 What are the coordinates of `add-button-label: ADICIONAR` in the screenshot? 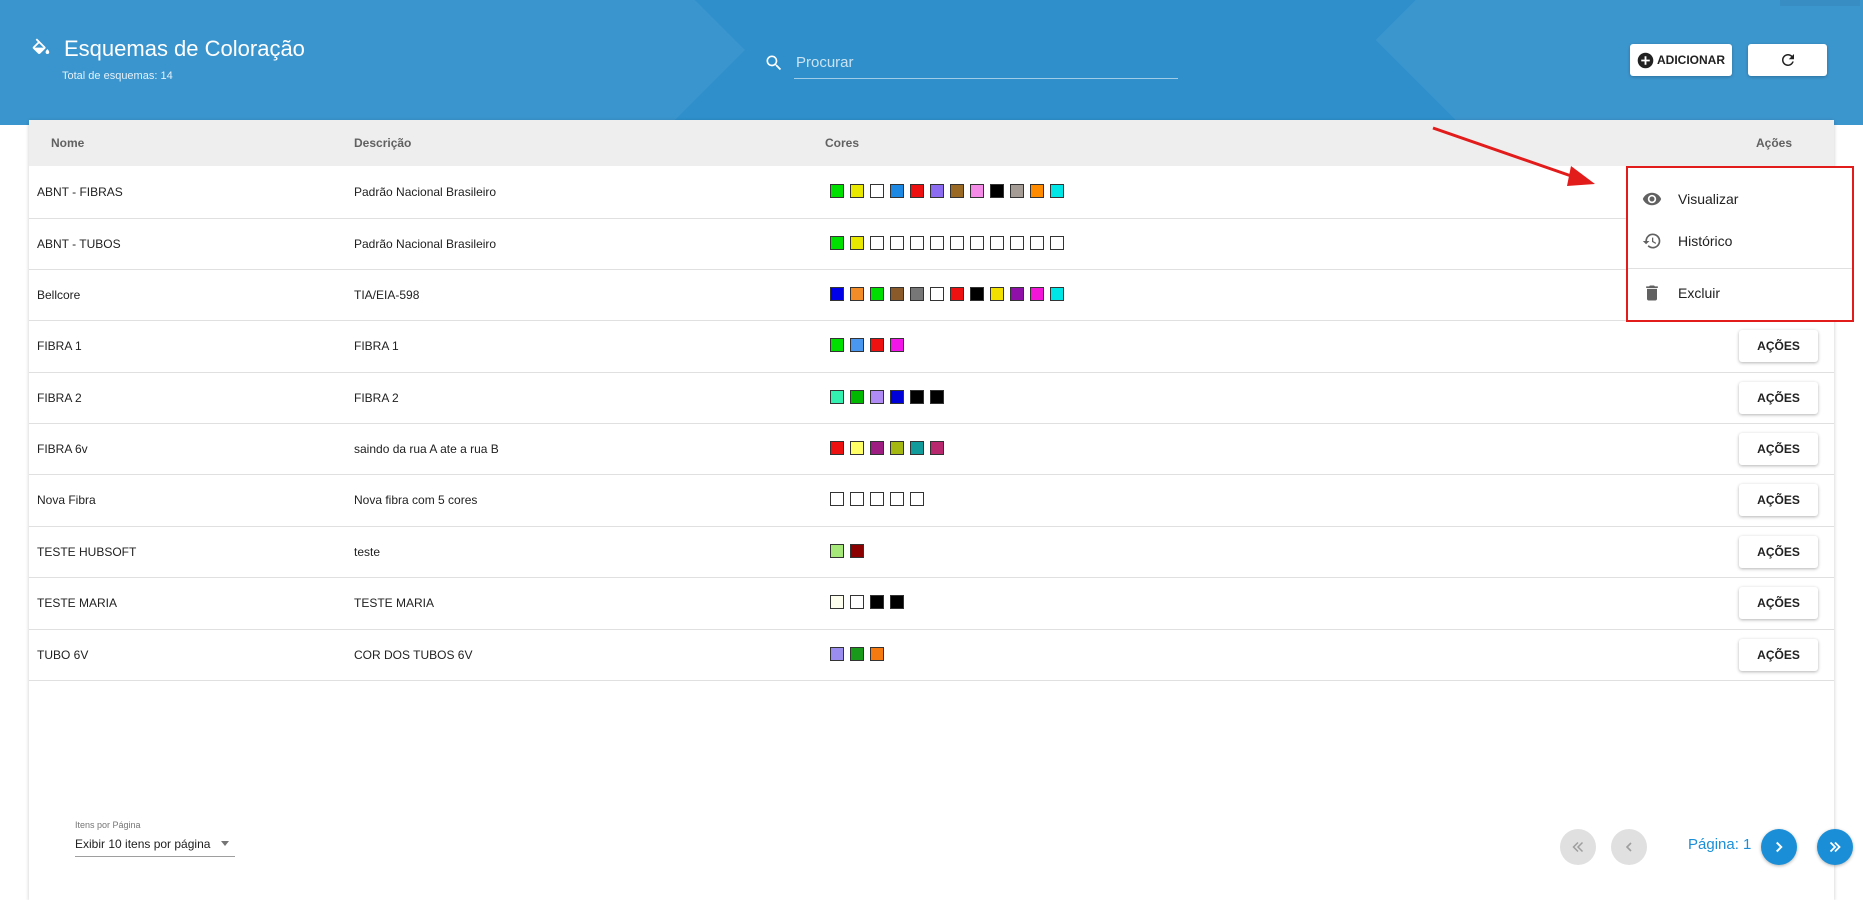 It's located at (1691, 60).